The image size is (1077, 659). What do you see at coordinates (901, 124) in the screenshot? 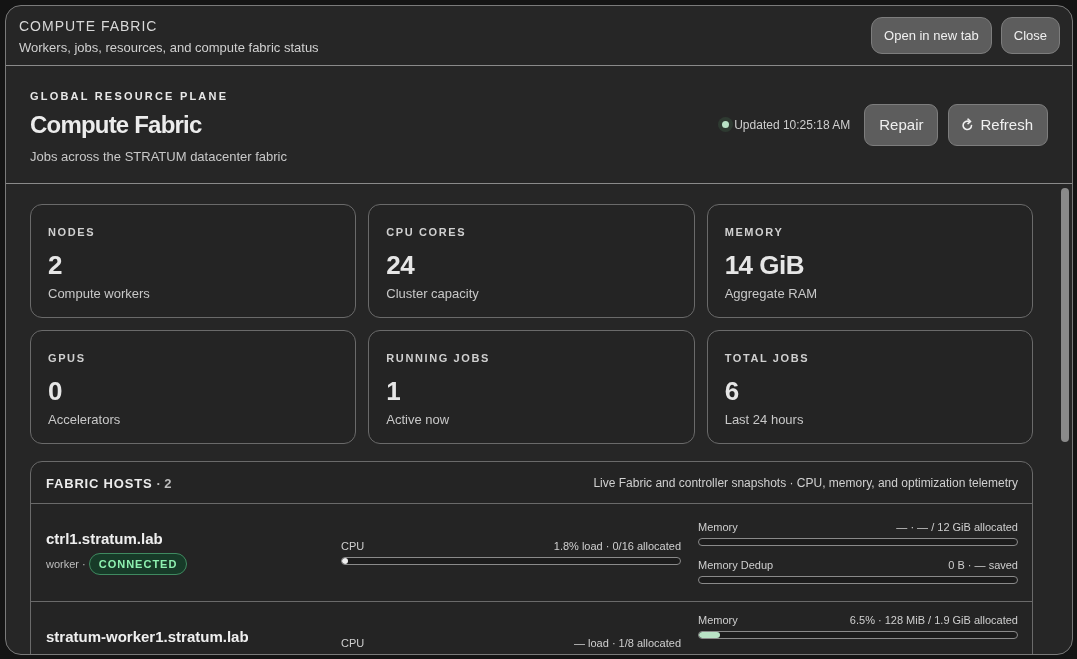
I see `repair-button: Repair` at bounding box center [901, 124].